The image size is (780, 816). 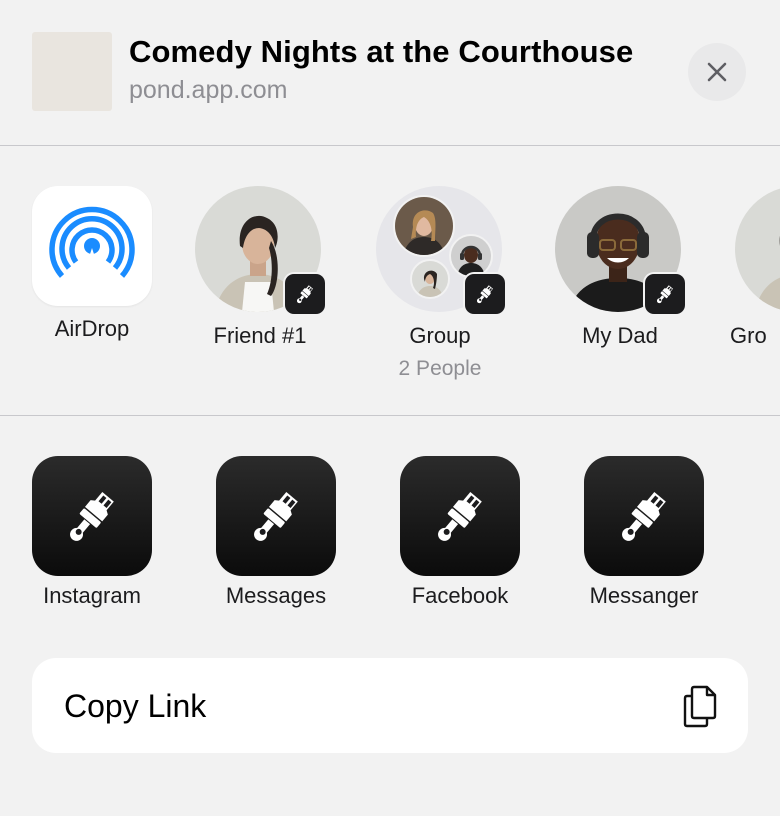 What do you see at coordinates (748, 335) in the screenshot?
I see `contact-label: Gro` at bounding box center [748, 335].